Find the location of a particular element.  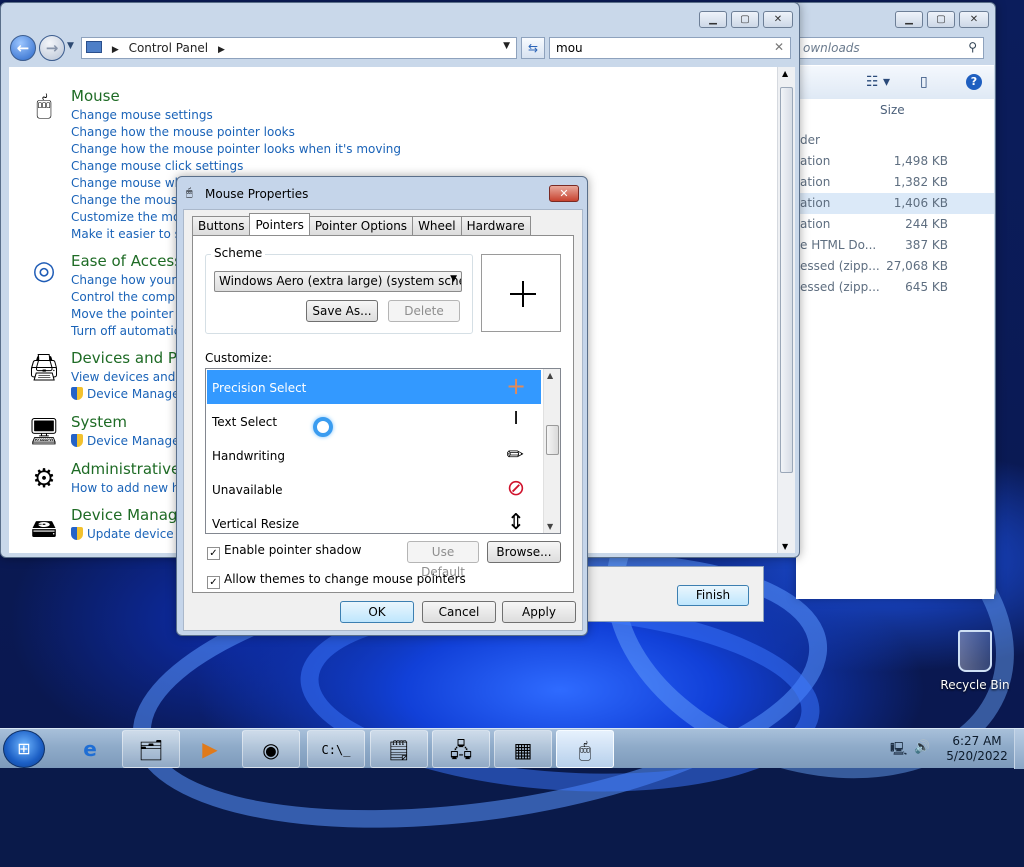

category-title: System is located at coordinates (99, 422).